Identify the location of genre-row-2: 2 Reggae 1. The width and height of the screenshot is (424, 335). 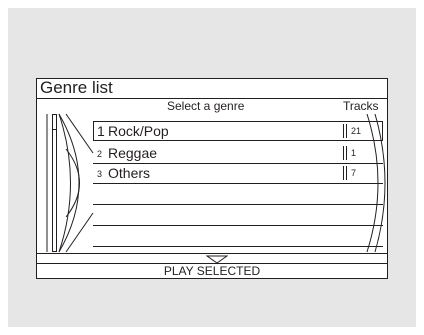
(238, 153).